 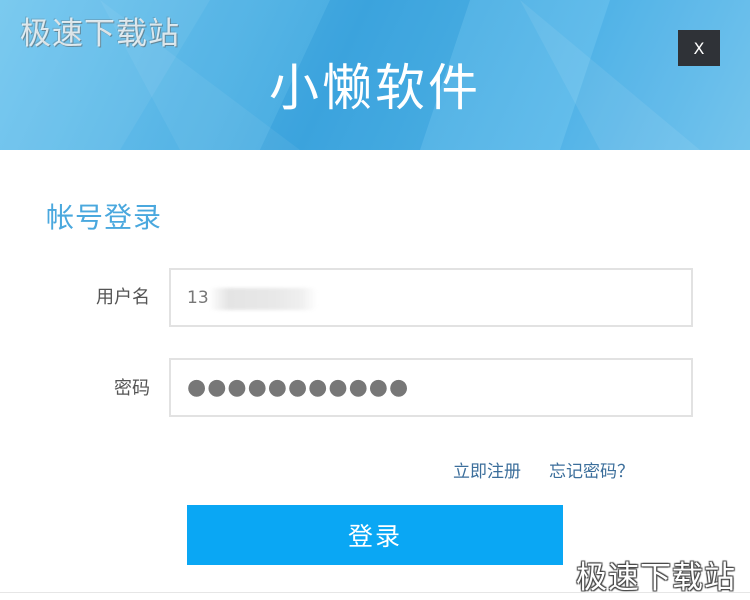 What do you see at coordinates (375, 592) in the screenshot?
I see `window-bottom-border` at bounding box center [375, 592].